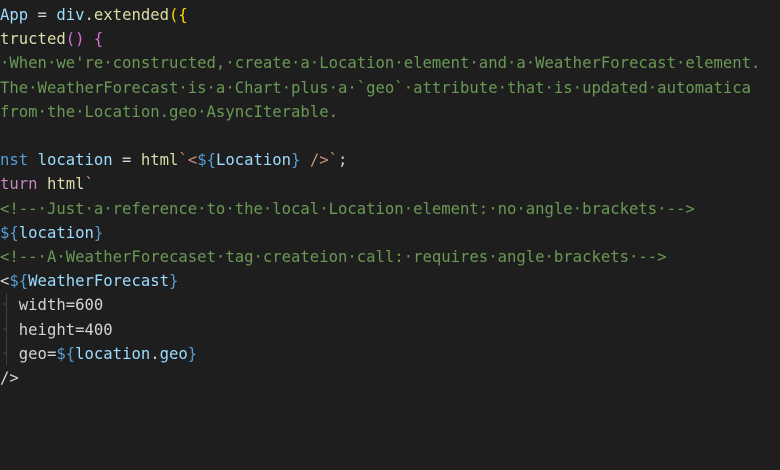 The image size is (780, 470). Describe the element at coordinates (5, 281) in the screenshot. I see `code-token: <` at that location.